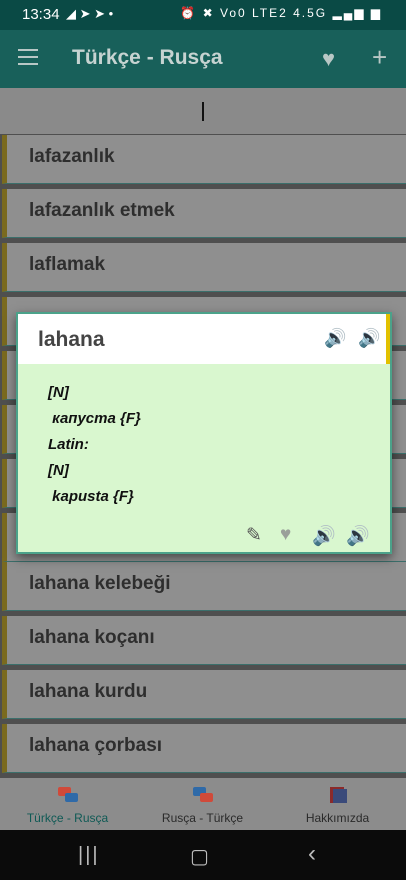  Describe the element at coordinates (204, 640) in the screenshot. I see `list-item: lahana koçanı` at that location.